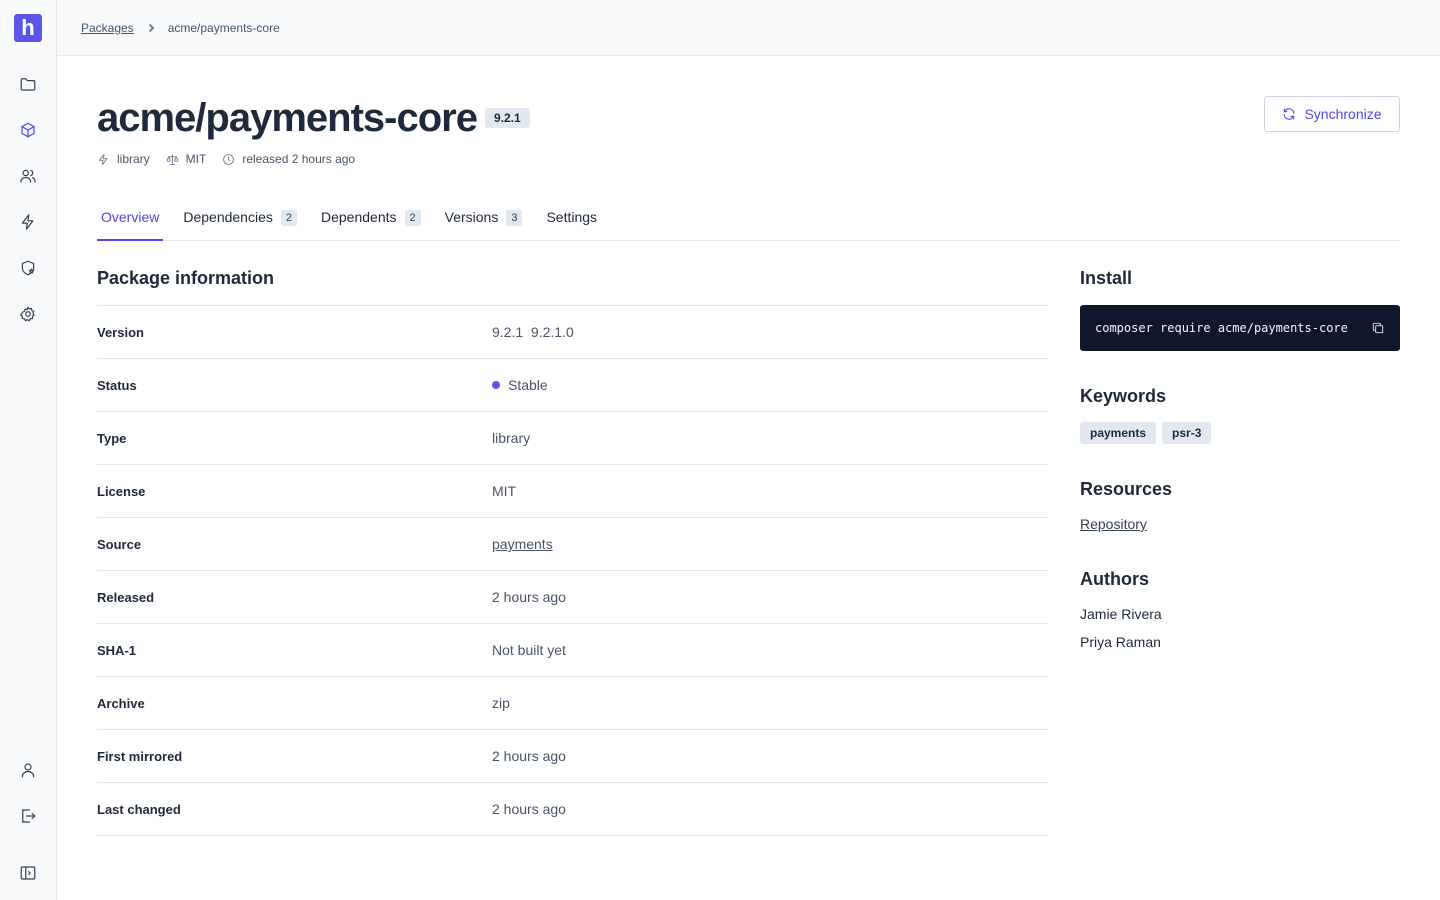 The height and width of the screenshot is (900, 1440). Describe the element at coordinates (172, 159) in the screenshot. I see `scale-icon` at that location.